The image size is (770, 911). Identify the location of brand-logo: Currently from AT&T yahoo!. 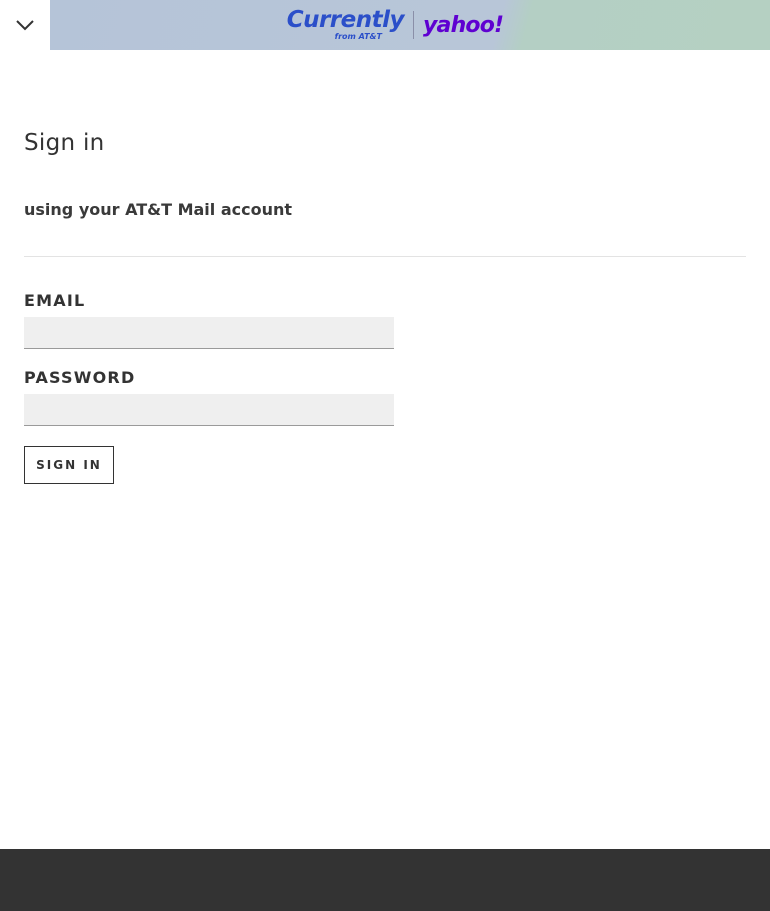
(395, 25).